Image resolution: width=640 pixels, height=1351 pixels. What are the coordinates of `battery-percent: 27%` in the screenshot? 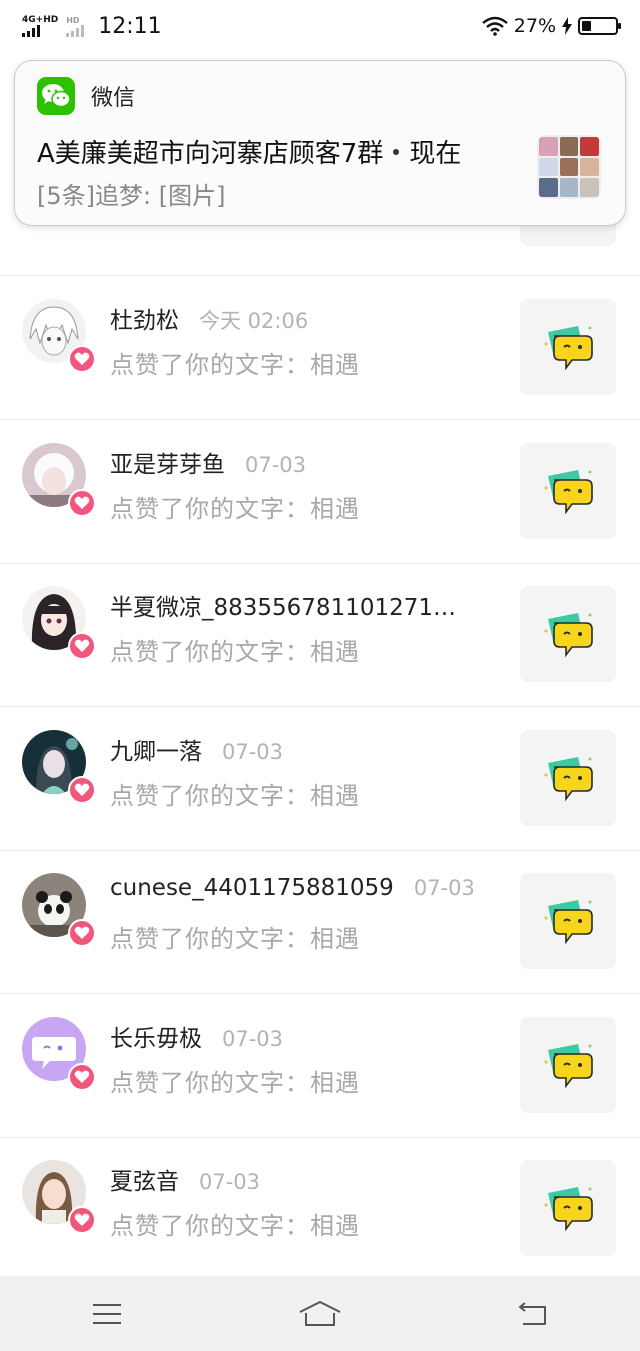 It's located at (534, 26).